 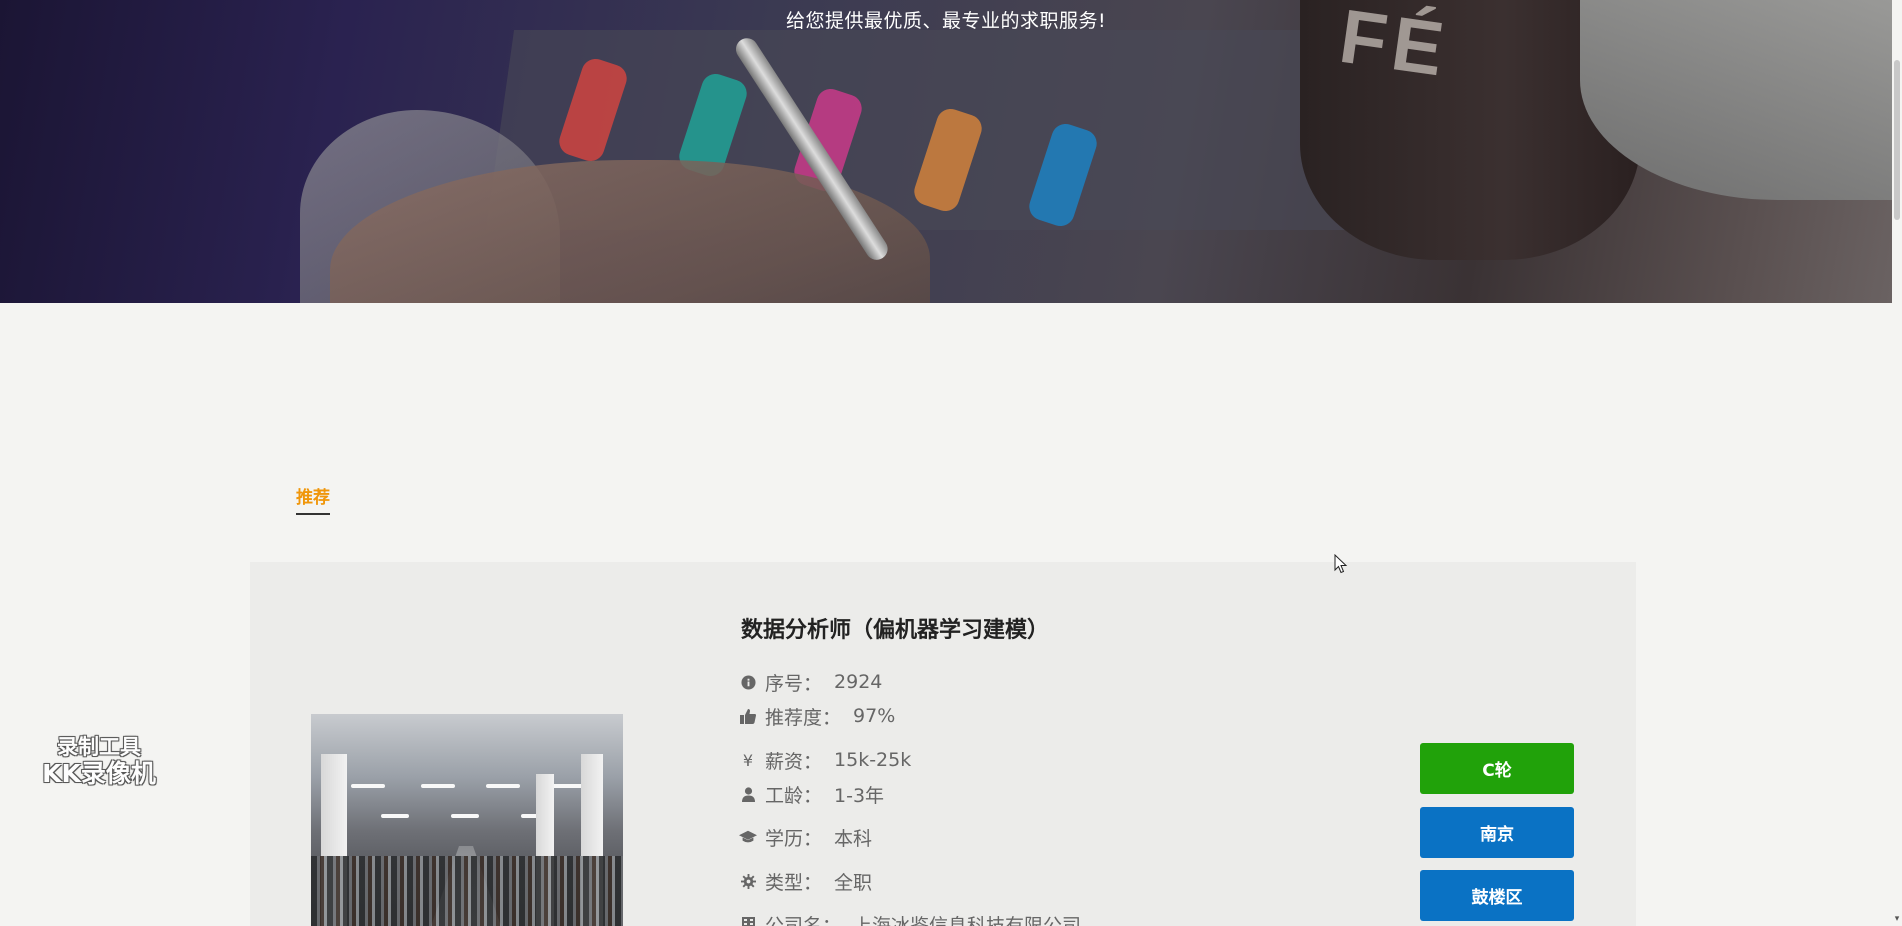 What do you see at coordinates (99, 773) in the screenshot?
I see `watermark-line2: KK录像机` at bounding box center [99, 773].